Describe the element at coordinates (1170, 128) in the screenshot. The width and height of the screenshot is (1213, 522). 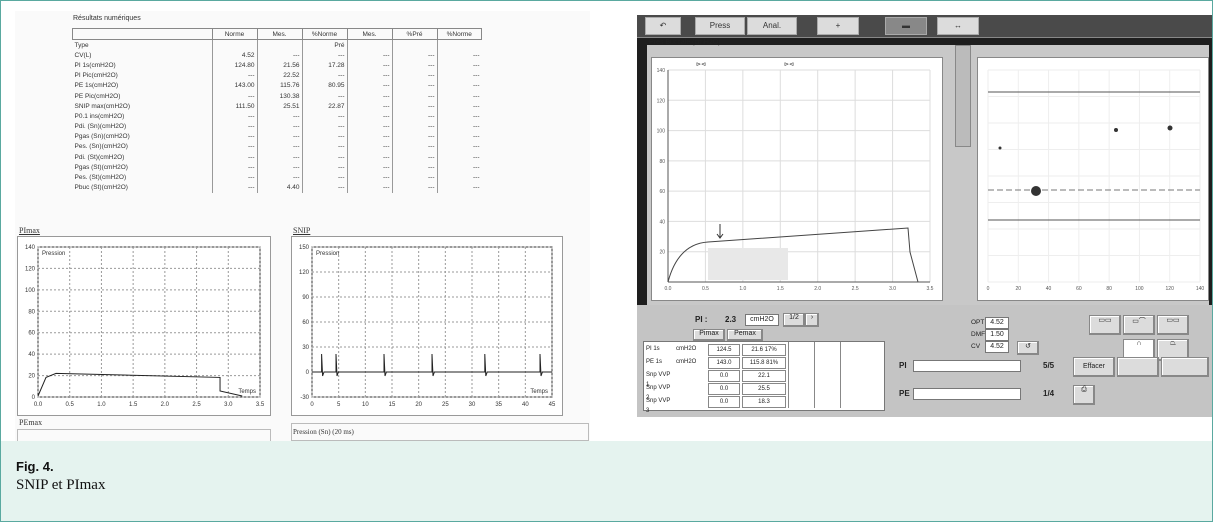
I see `trend-point` at that location.